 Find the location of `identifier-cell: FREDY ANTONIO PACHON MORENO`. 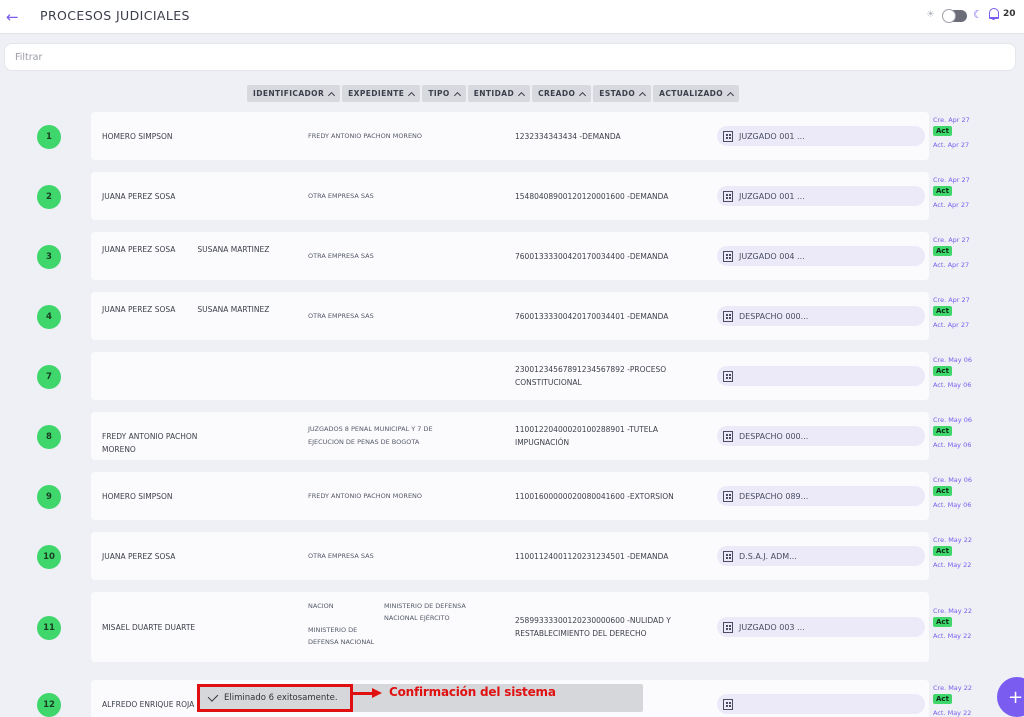

identifier-cell: FREDY ANTONIO PACHON MORENO is located at coordinates (202, 443).